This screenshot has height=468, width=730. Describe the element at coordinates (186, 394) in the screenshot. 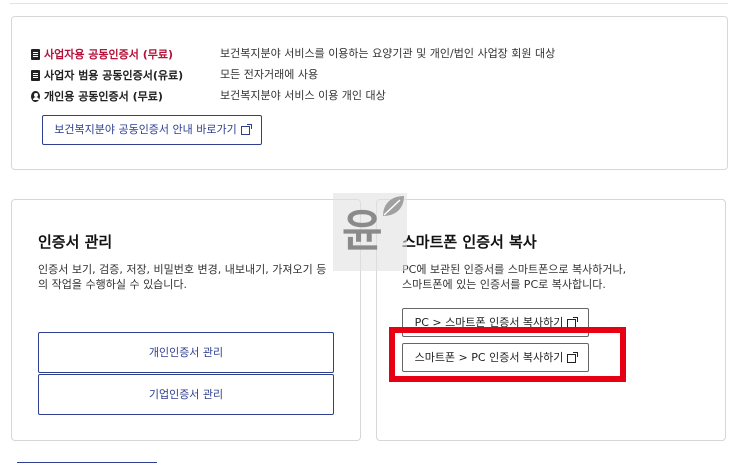

I see `corporate-cert-manage-button: 기업인증서 관리` at that location.